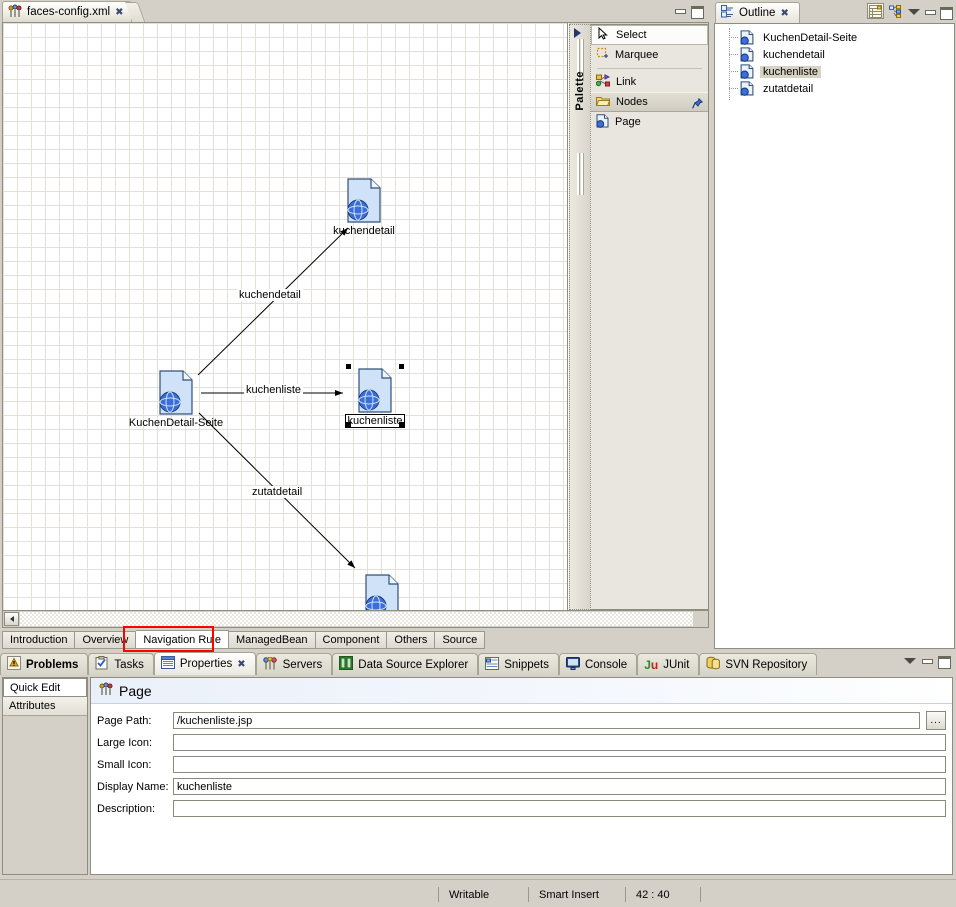  I want to click on page-icon, so click(602, 122).